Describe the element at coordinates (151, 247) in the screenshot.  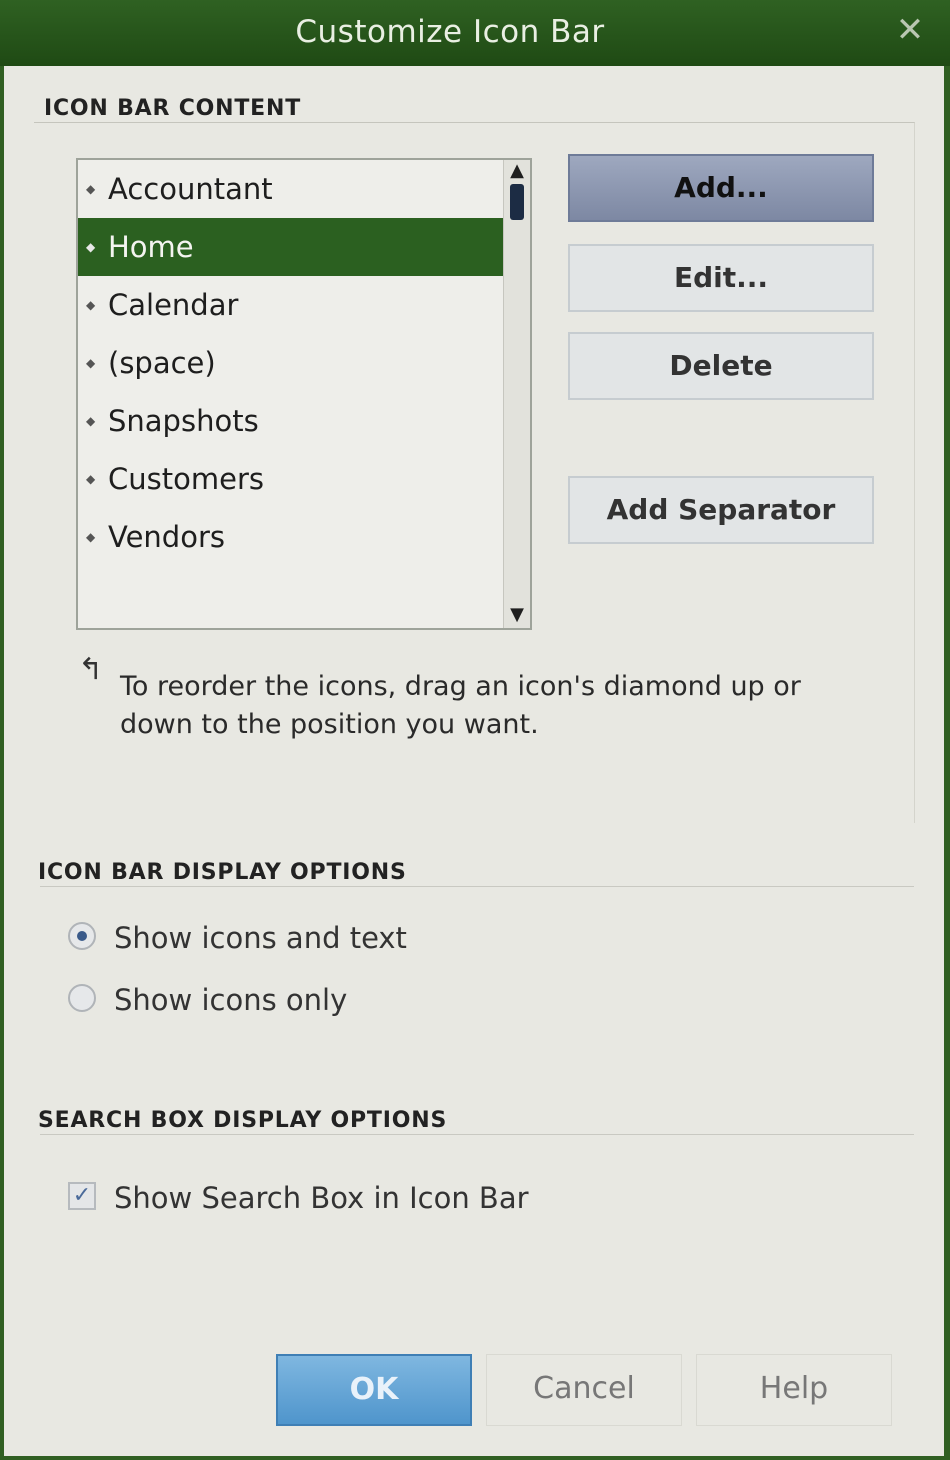
I see `list-item-label: Home` at that location.